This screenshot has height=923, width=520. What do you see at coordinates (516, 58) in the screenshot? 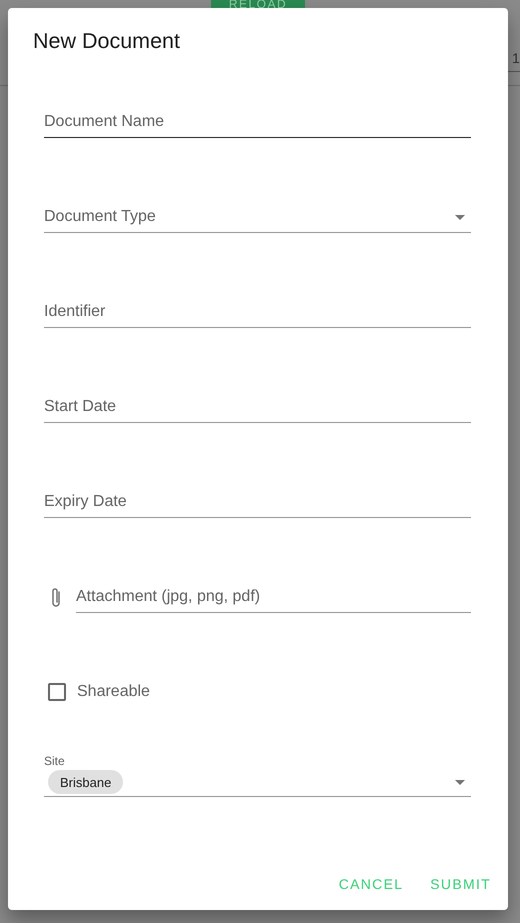
I see `table-cell: 1` at bounding box center [516, 58].